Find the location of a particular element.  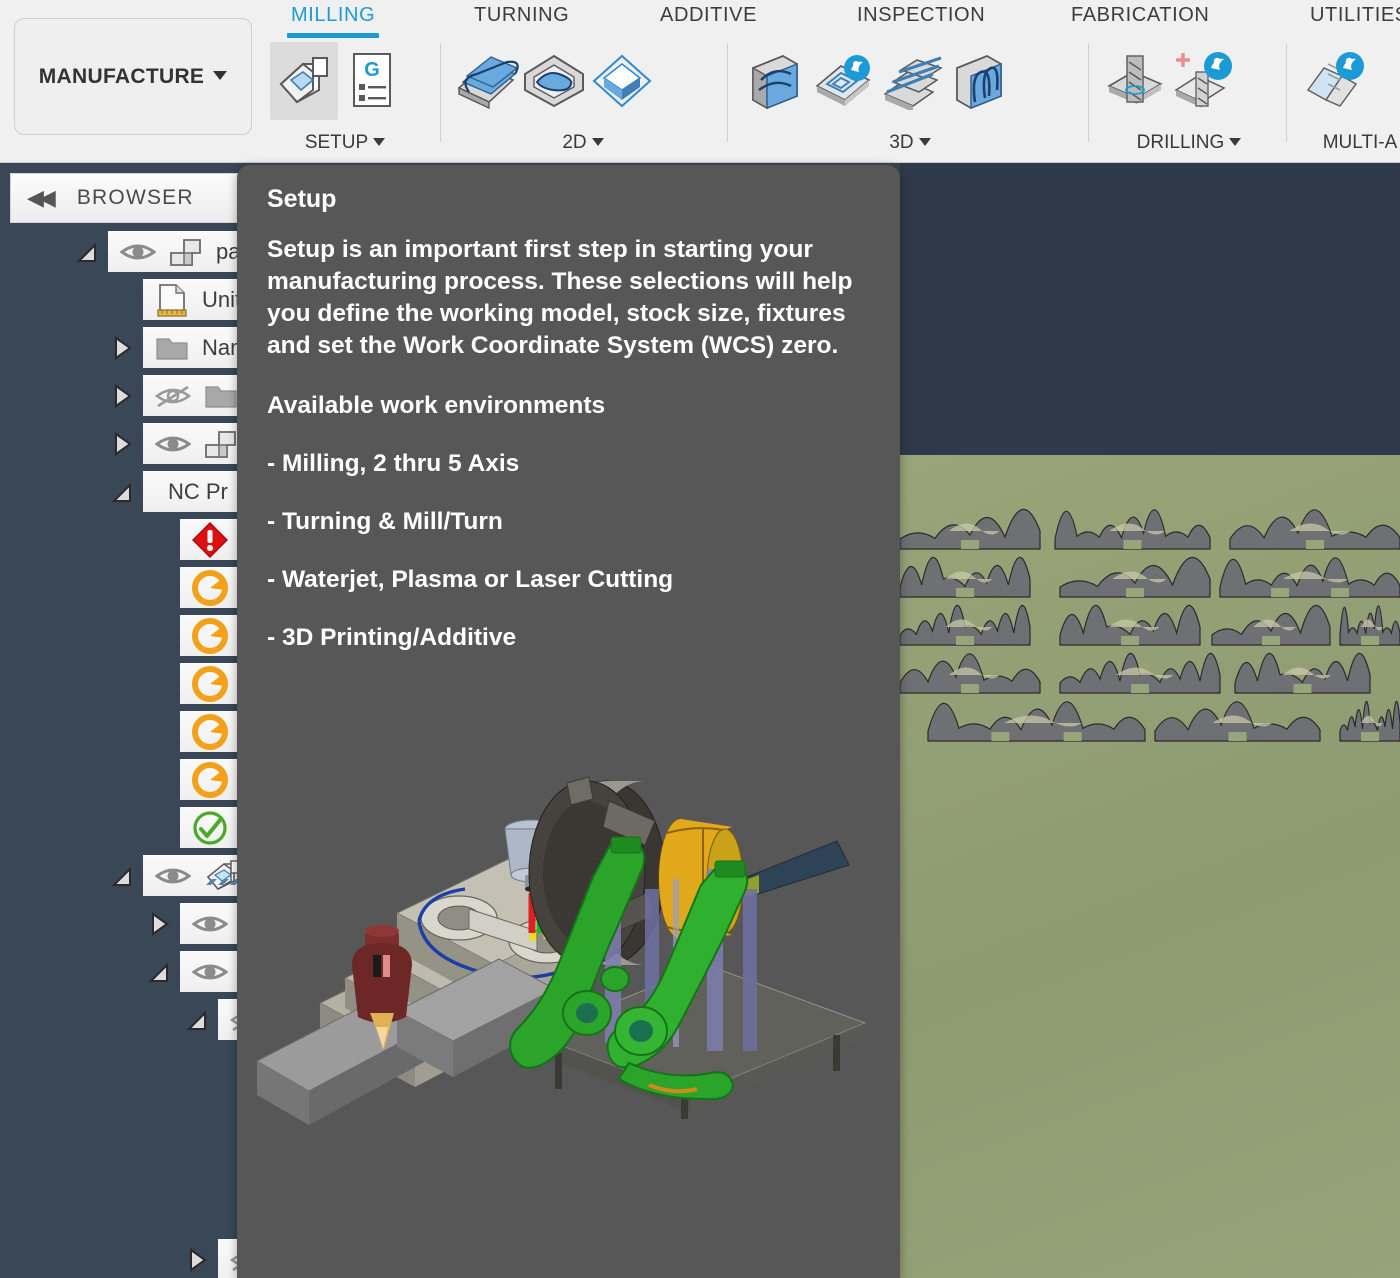

parallel-icon is located at coordinates (978, 81).